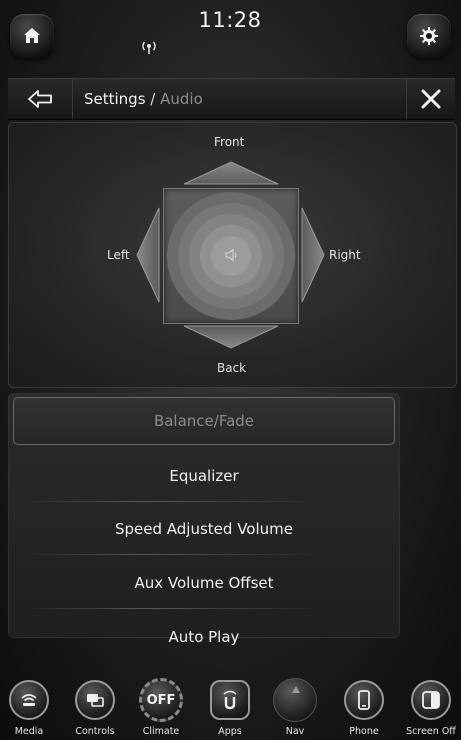 The width and height of the screenshot is (461, 740). I want to click on controls-icon, so click(95, 700).